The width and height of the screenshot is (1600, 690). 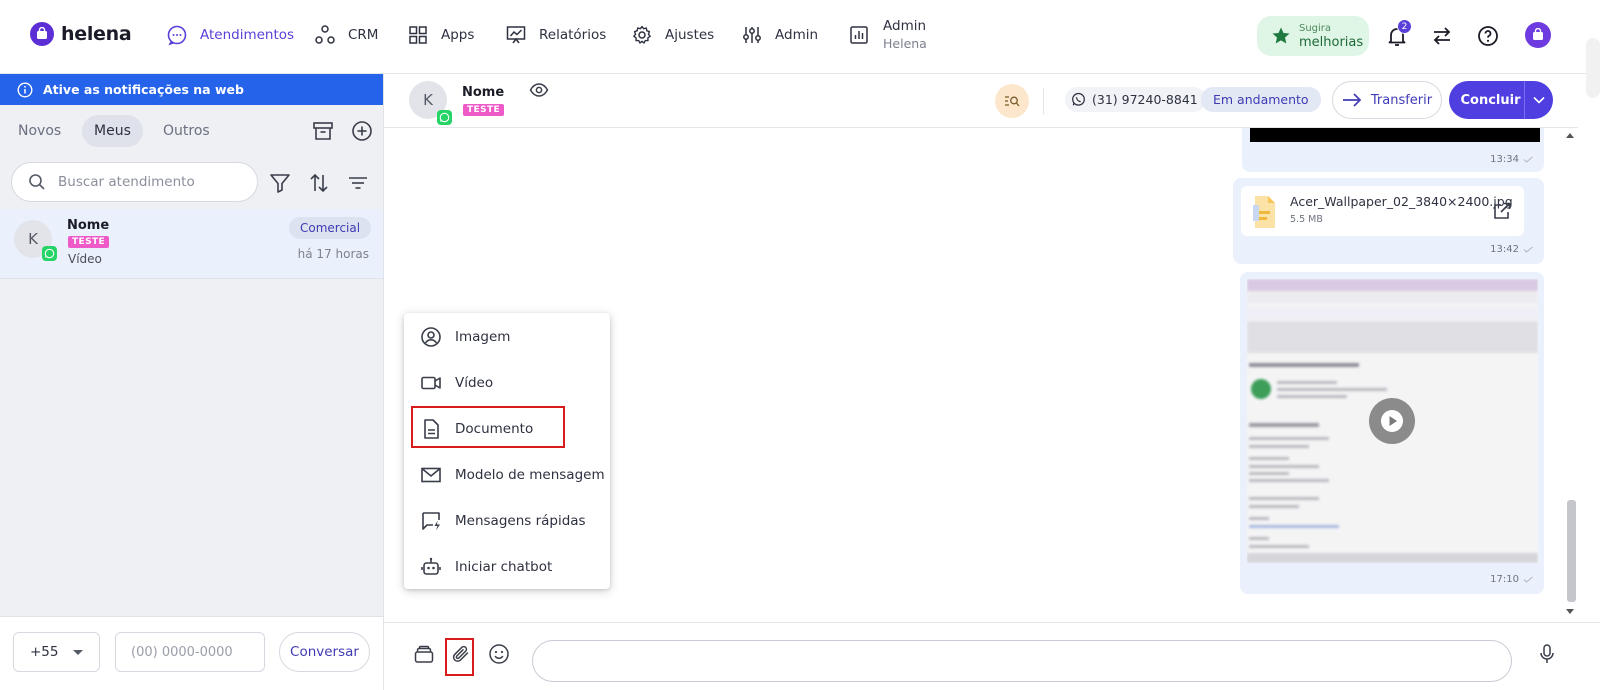 I want to click on message-time: 13:34, so click(x=1512, y=159).